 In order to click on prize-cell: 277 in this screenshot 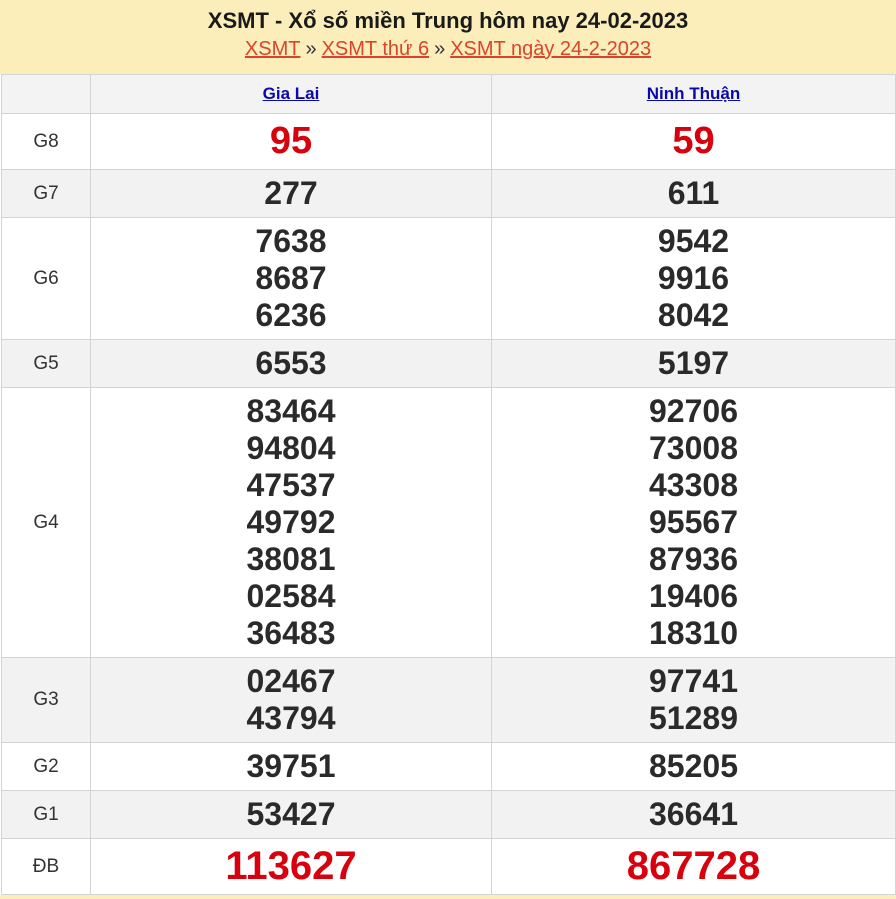, I will do `click(291, 193)`.